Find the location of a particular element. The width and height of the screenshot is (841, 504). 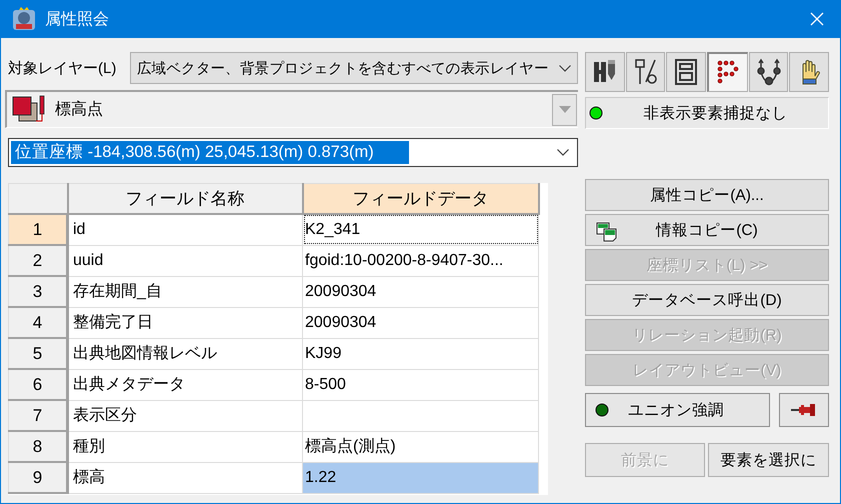

action-button: 情報コピー(C) is located at coordinates (707, 230).